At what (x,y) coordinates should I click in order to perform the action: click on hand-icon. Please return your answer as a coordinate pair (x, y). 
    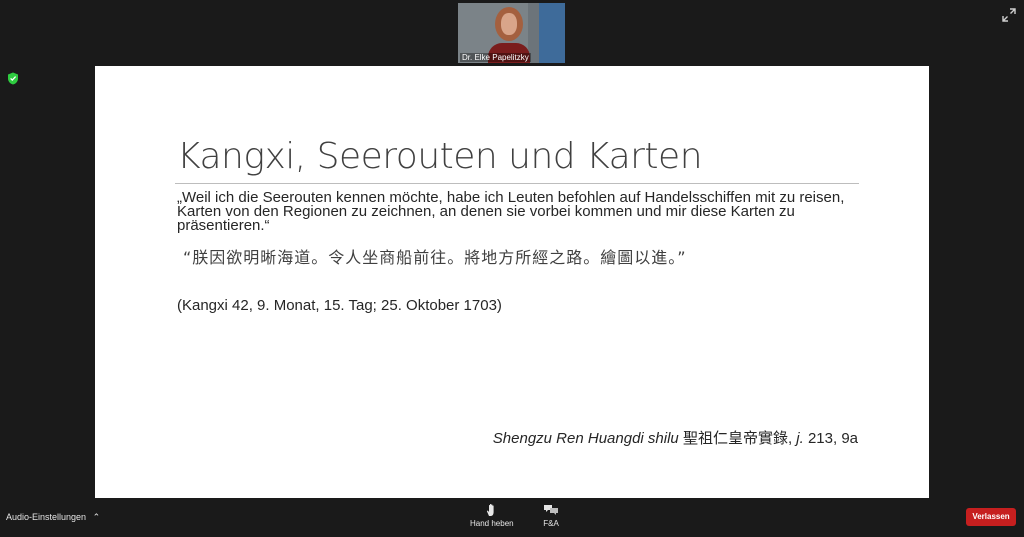
    Looking at the image, I should click on (490, 509).